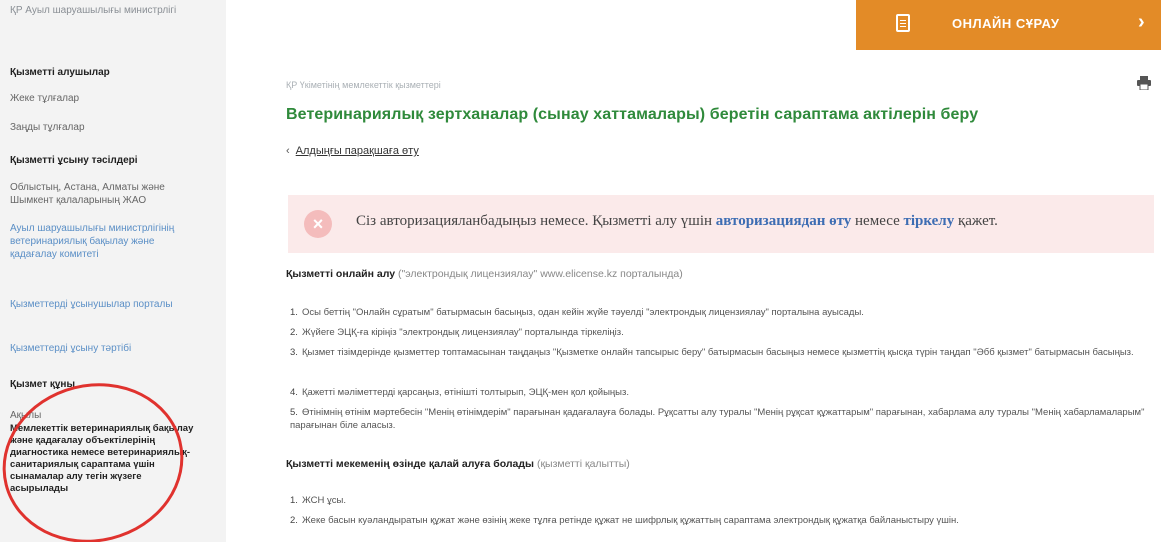 This screenshot has height=542, width=1169. Describe the element at coordinates (288, 151) in the screenshot. I see `chevron-left-icon: ‹` at that location.